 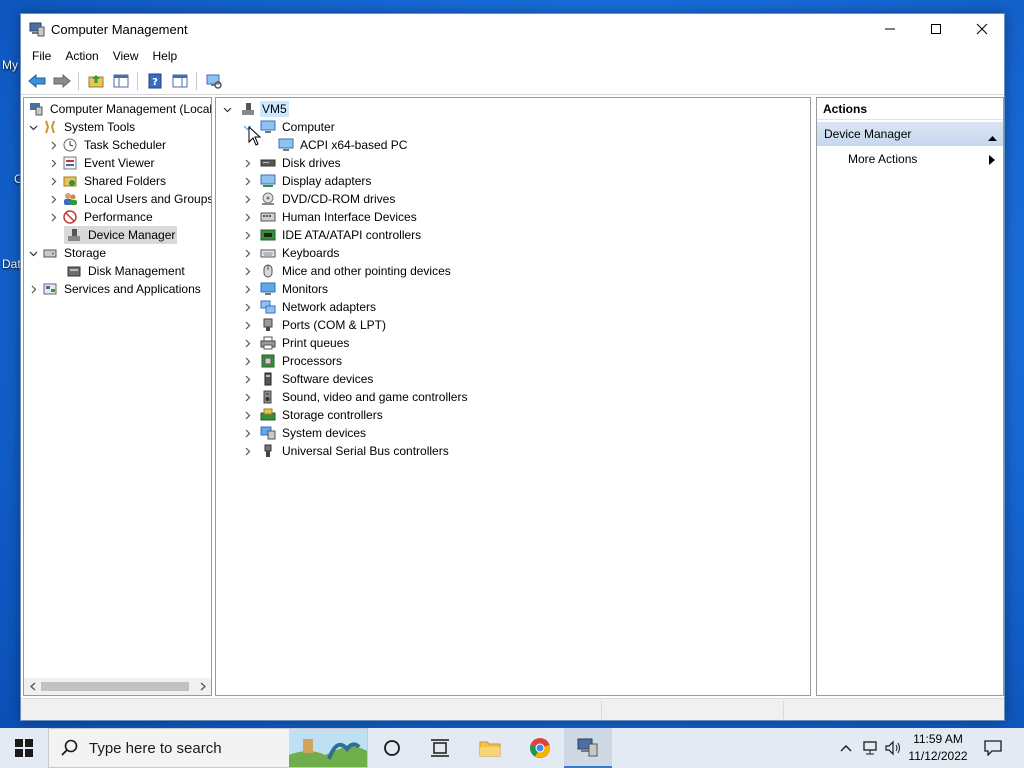 What do you see at coordinates (312, 415) in the screenshot?
I see `device-category-row: Storage controllers` at bounding box center [312, 415].